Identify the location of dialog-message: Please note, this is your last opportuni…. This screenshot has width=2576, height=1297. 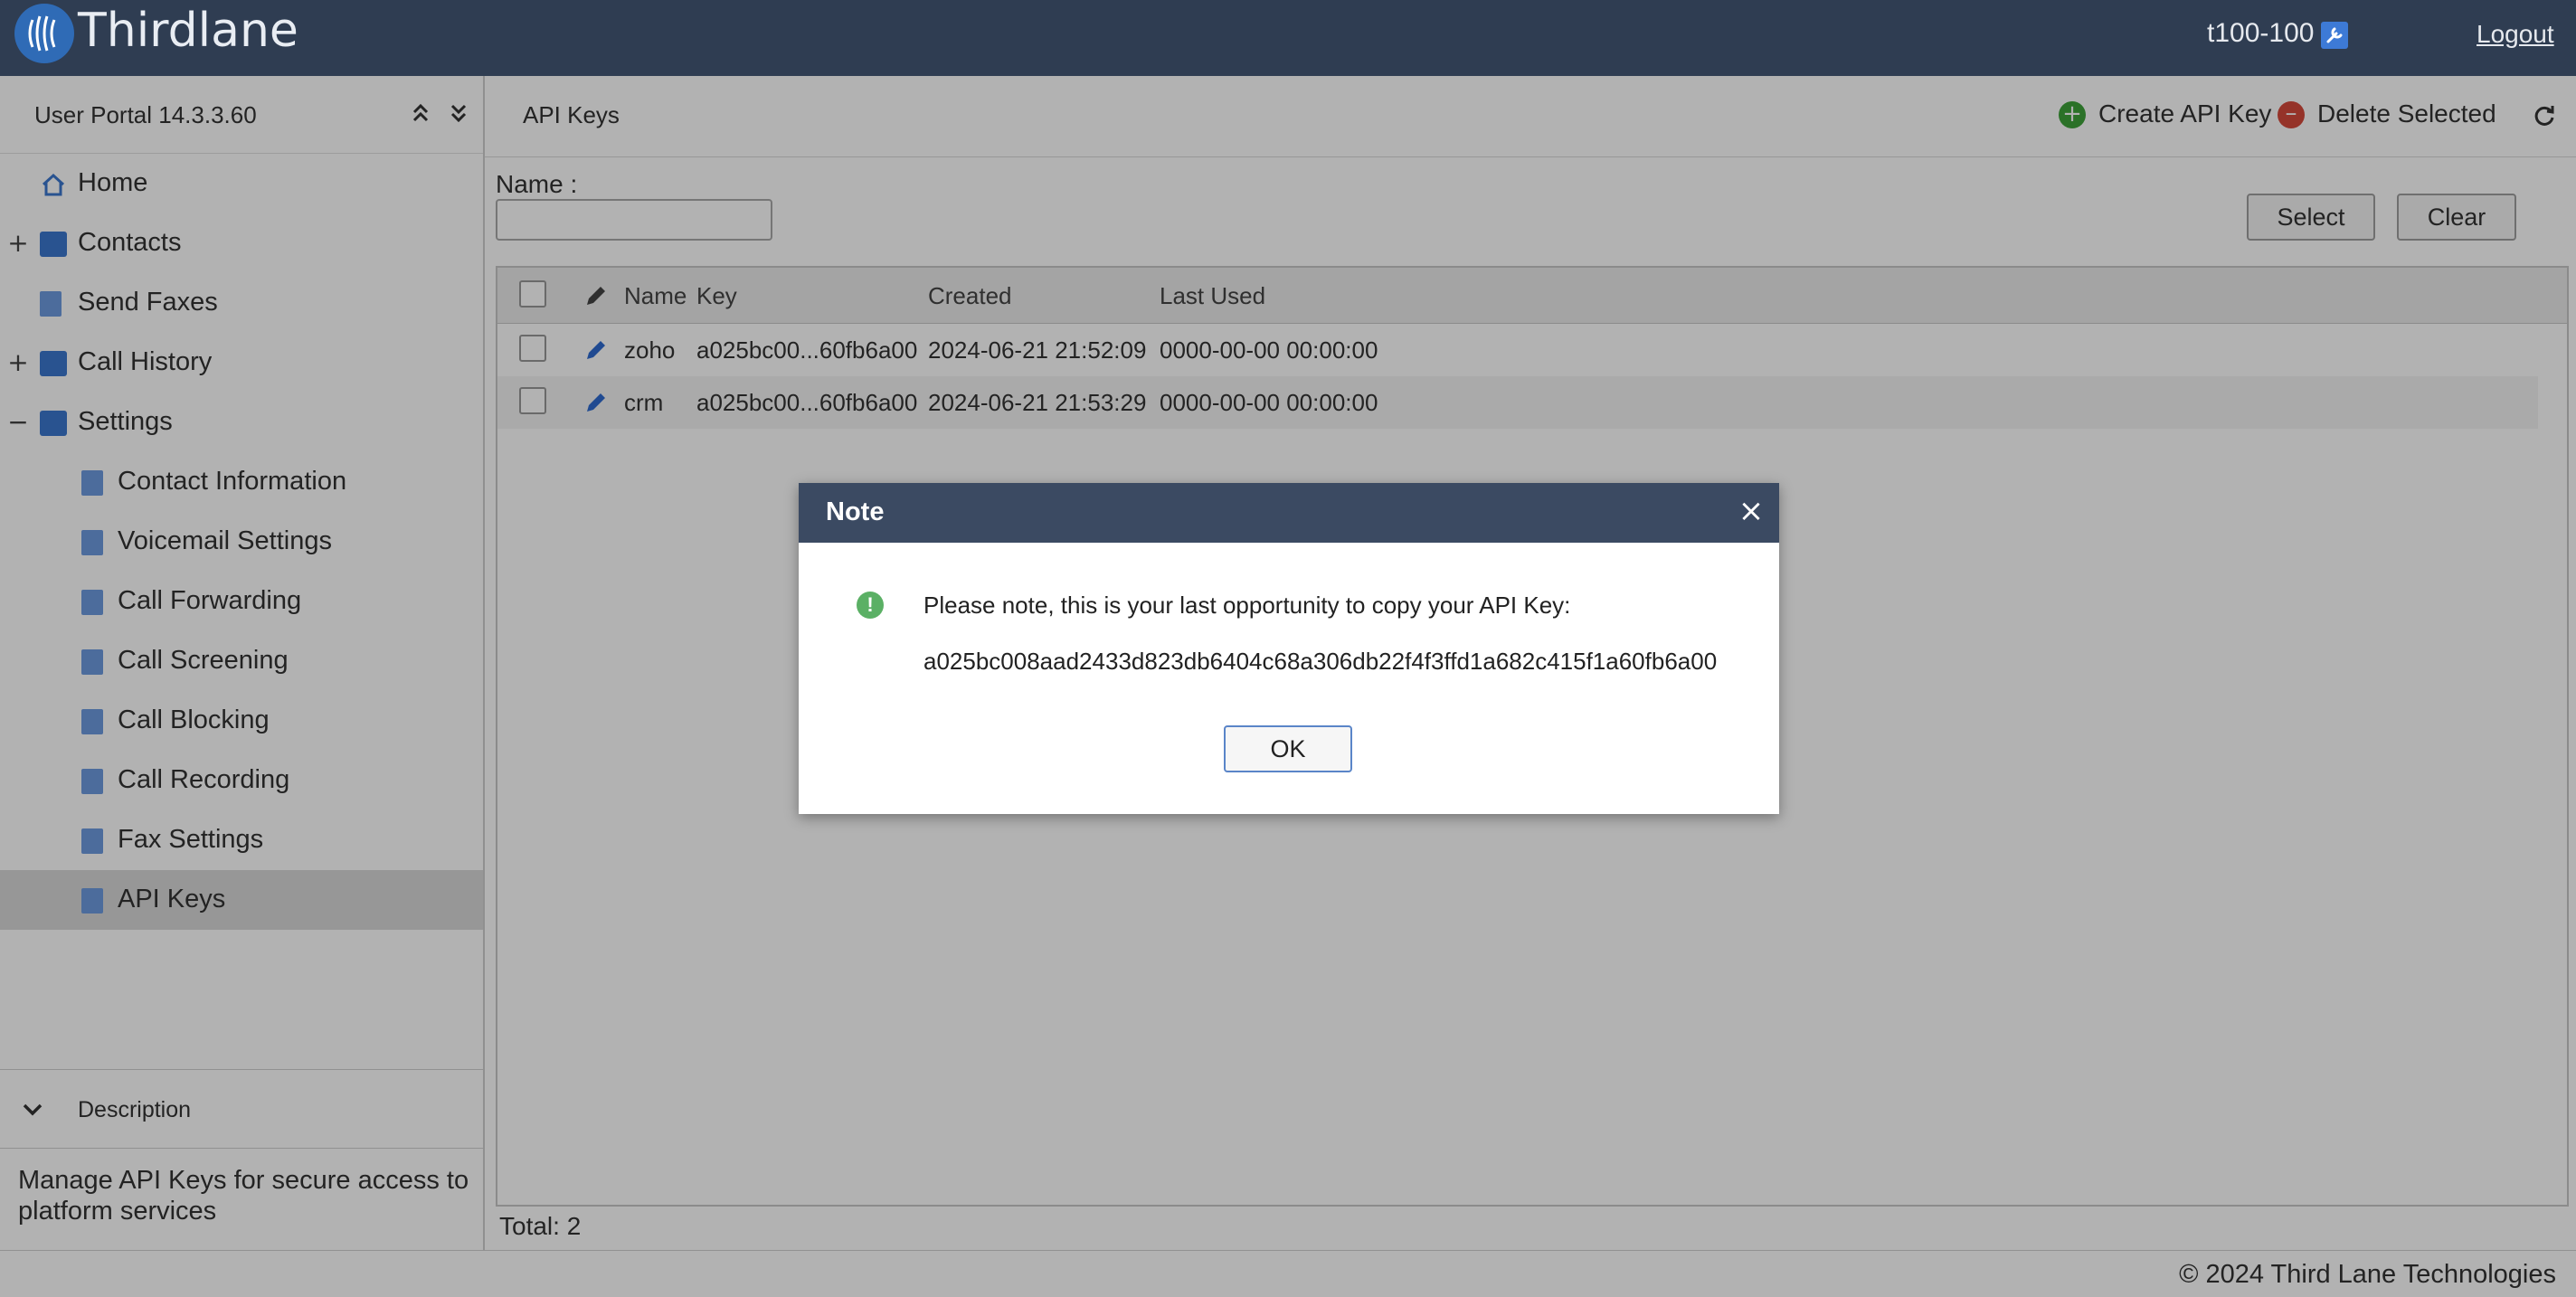
(1247, 605).